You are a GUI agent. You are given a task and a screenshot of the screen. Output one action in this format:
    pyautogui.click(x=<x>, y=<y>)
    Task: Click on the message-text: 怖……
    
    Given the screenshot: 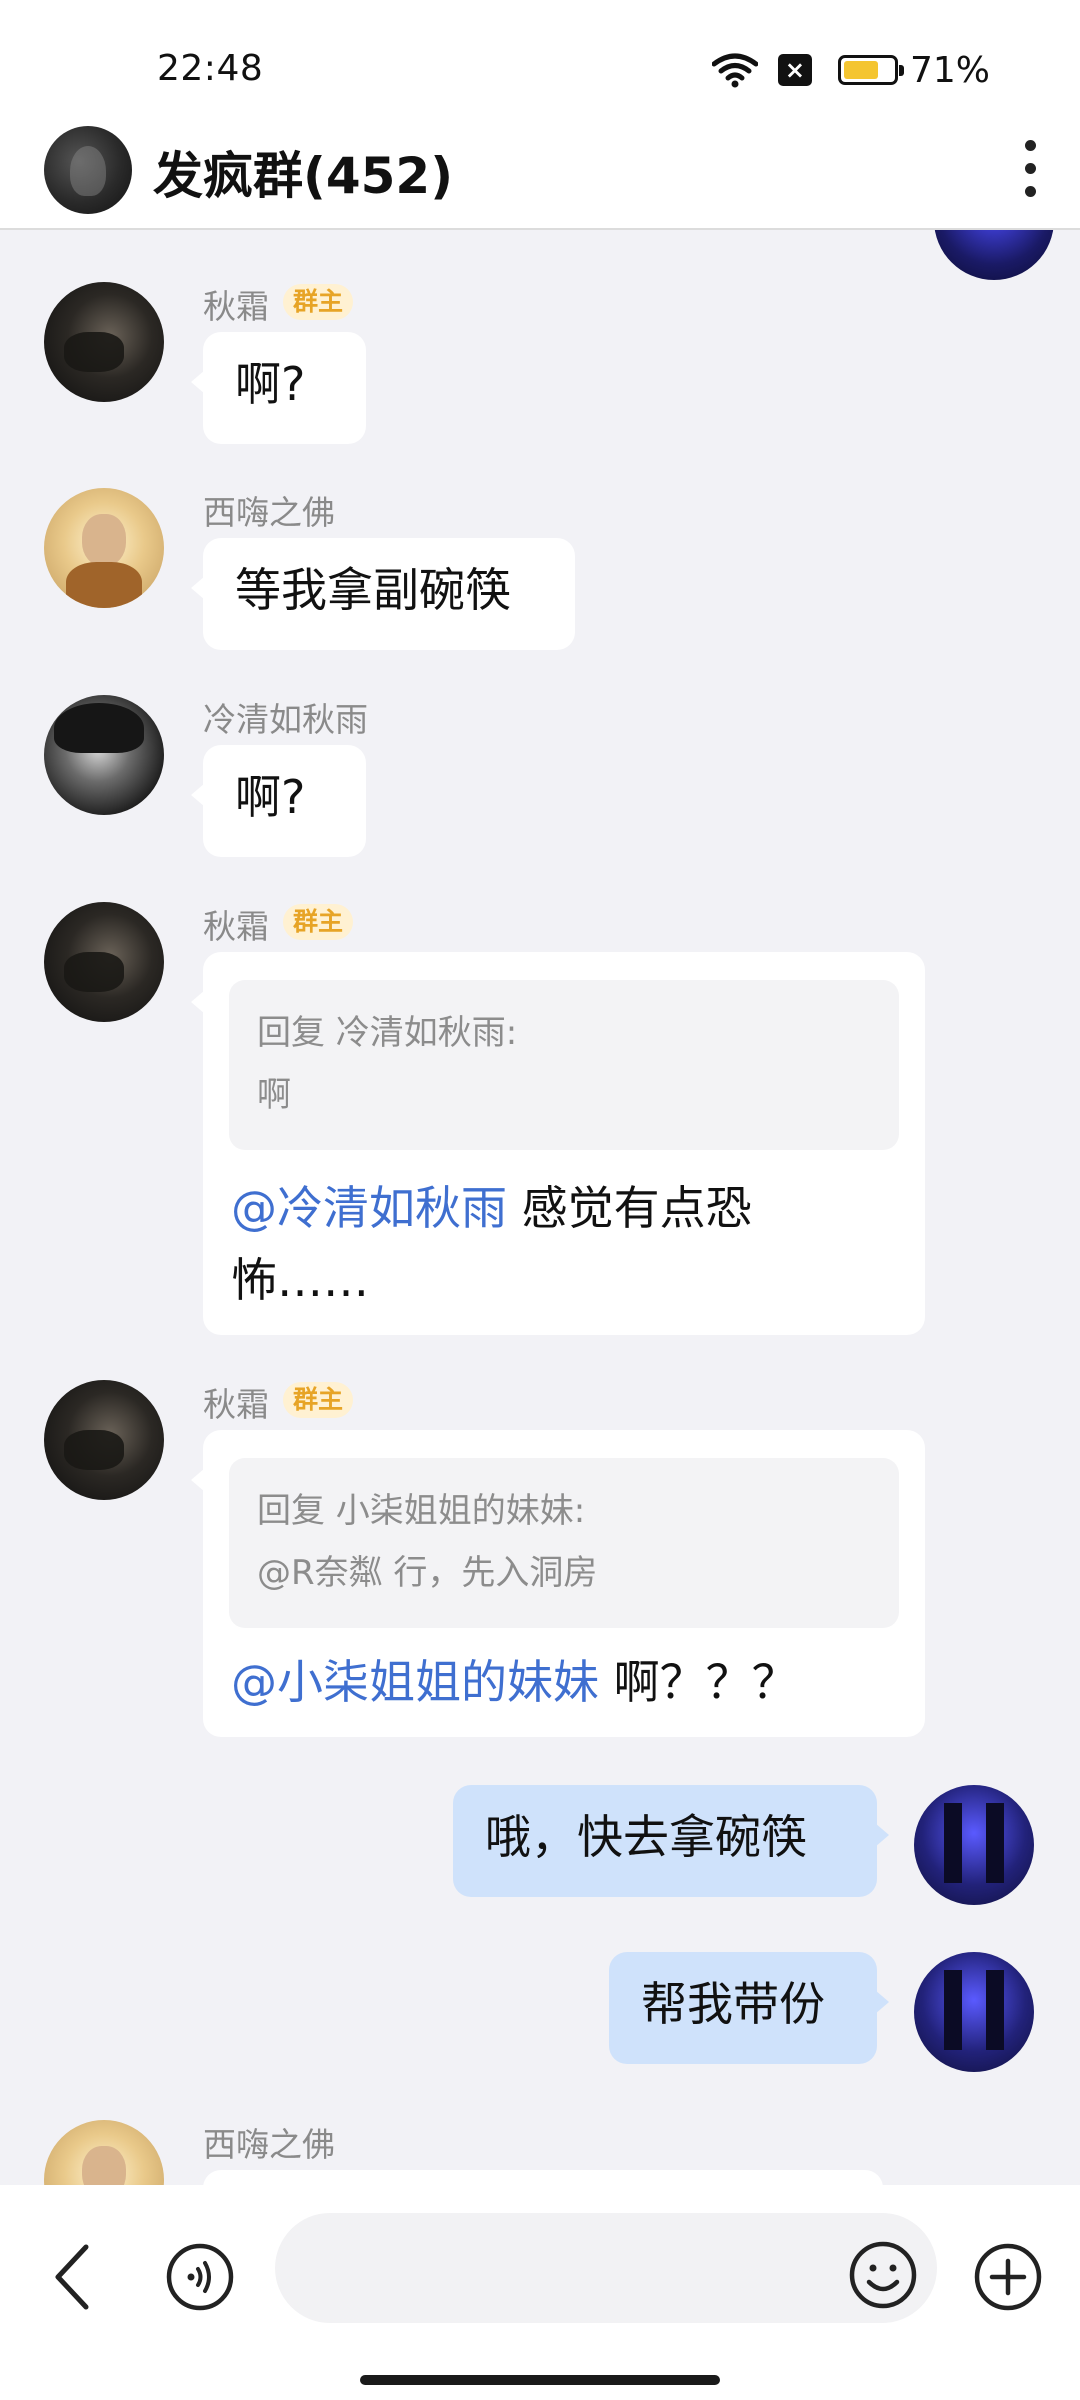 What is the action you would take?
    pyautogui.click(x=300, y=1280)
    